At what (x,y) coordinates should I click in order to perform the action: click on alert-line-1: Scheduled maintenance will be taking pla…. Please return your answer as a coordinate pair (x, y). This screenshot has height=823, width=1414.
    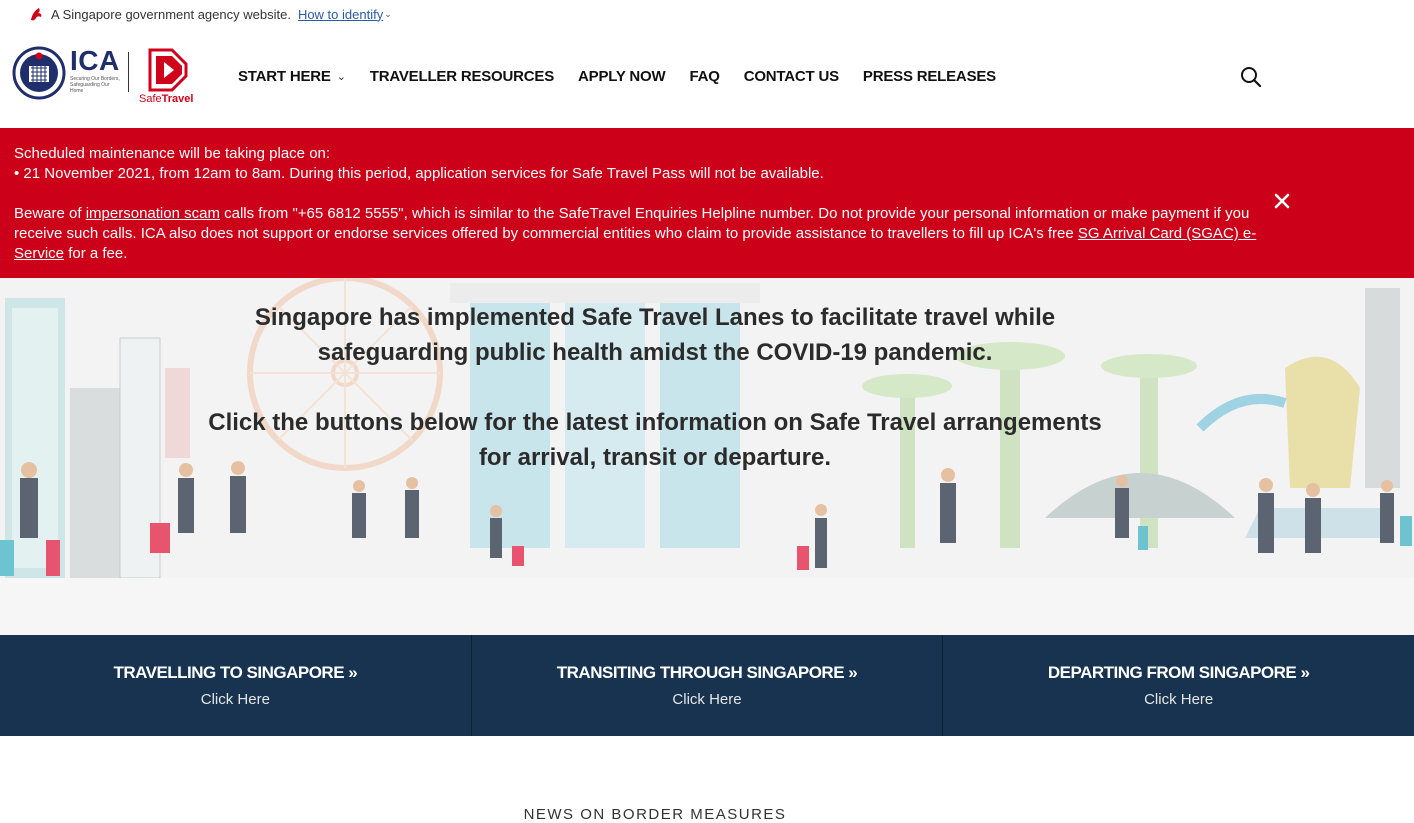
    Looking at the image, I should click on (172, 153).